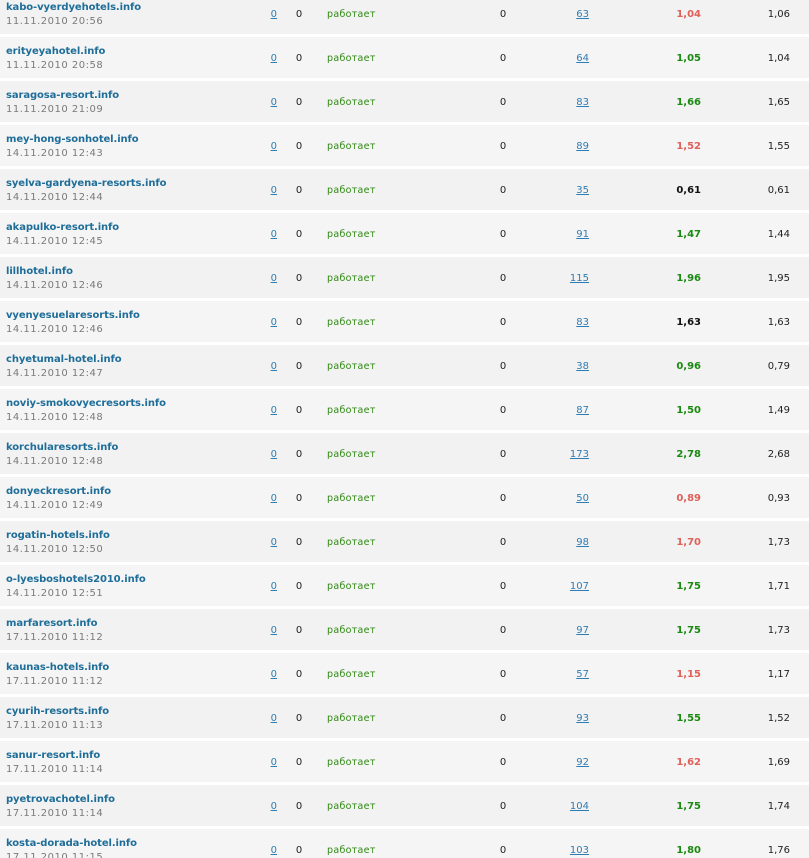  Describe the element at coordinates (778, 102) in the screenshot. I see `ratio-previous-value: 1,65` at that location.